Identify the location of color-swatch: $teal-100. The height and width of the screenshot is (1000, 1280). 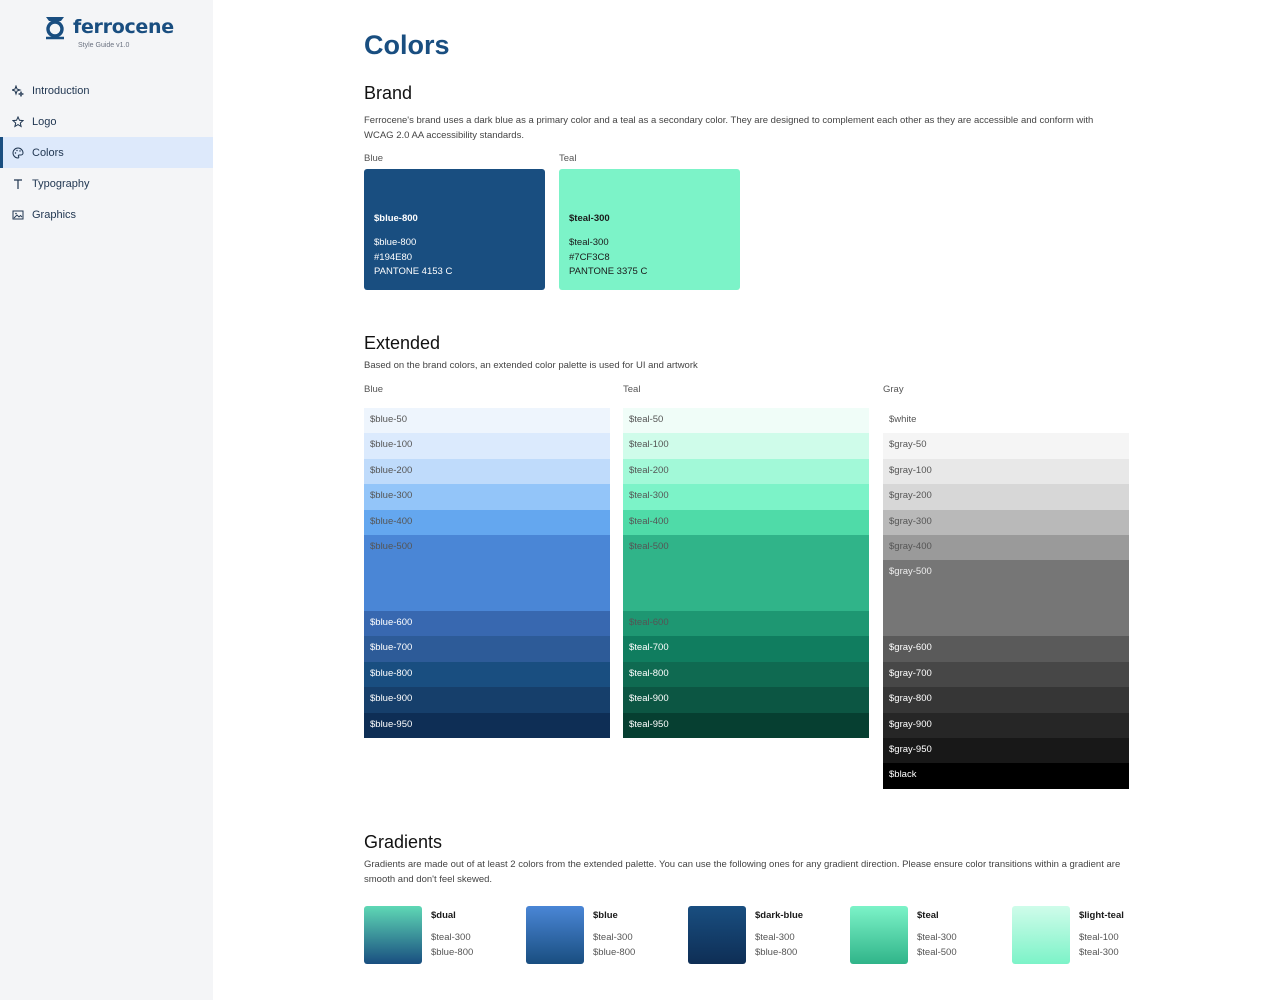
(746, 446).